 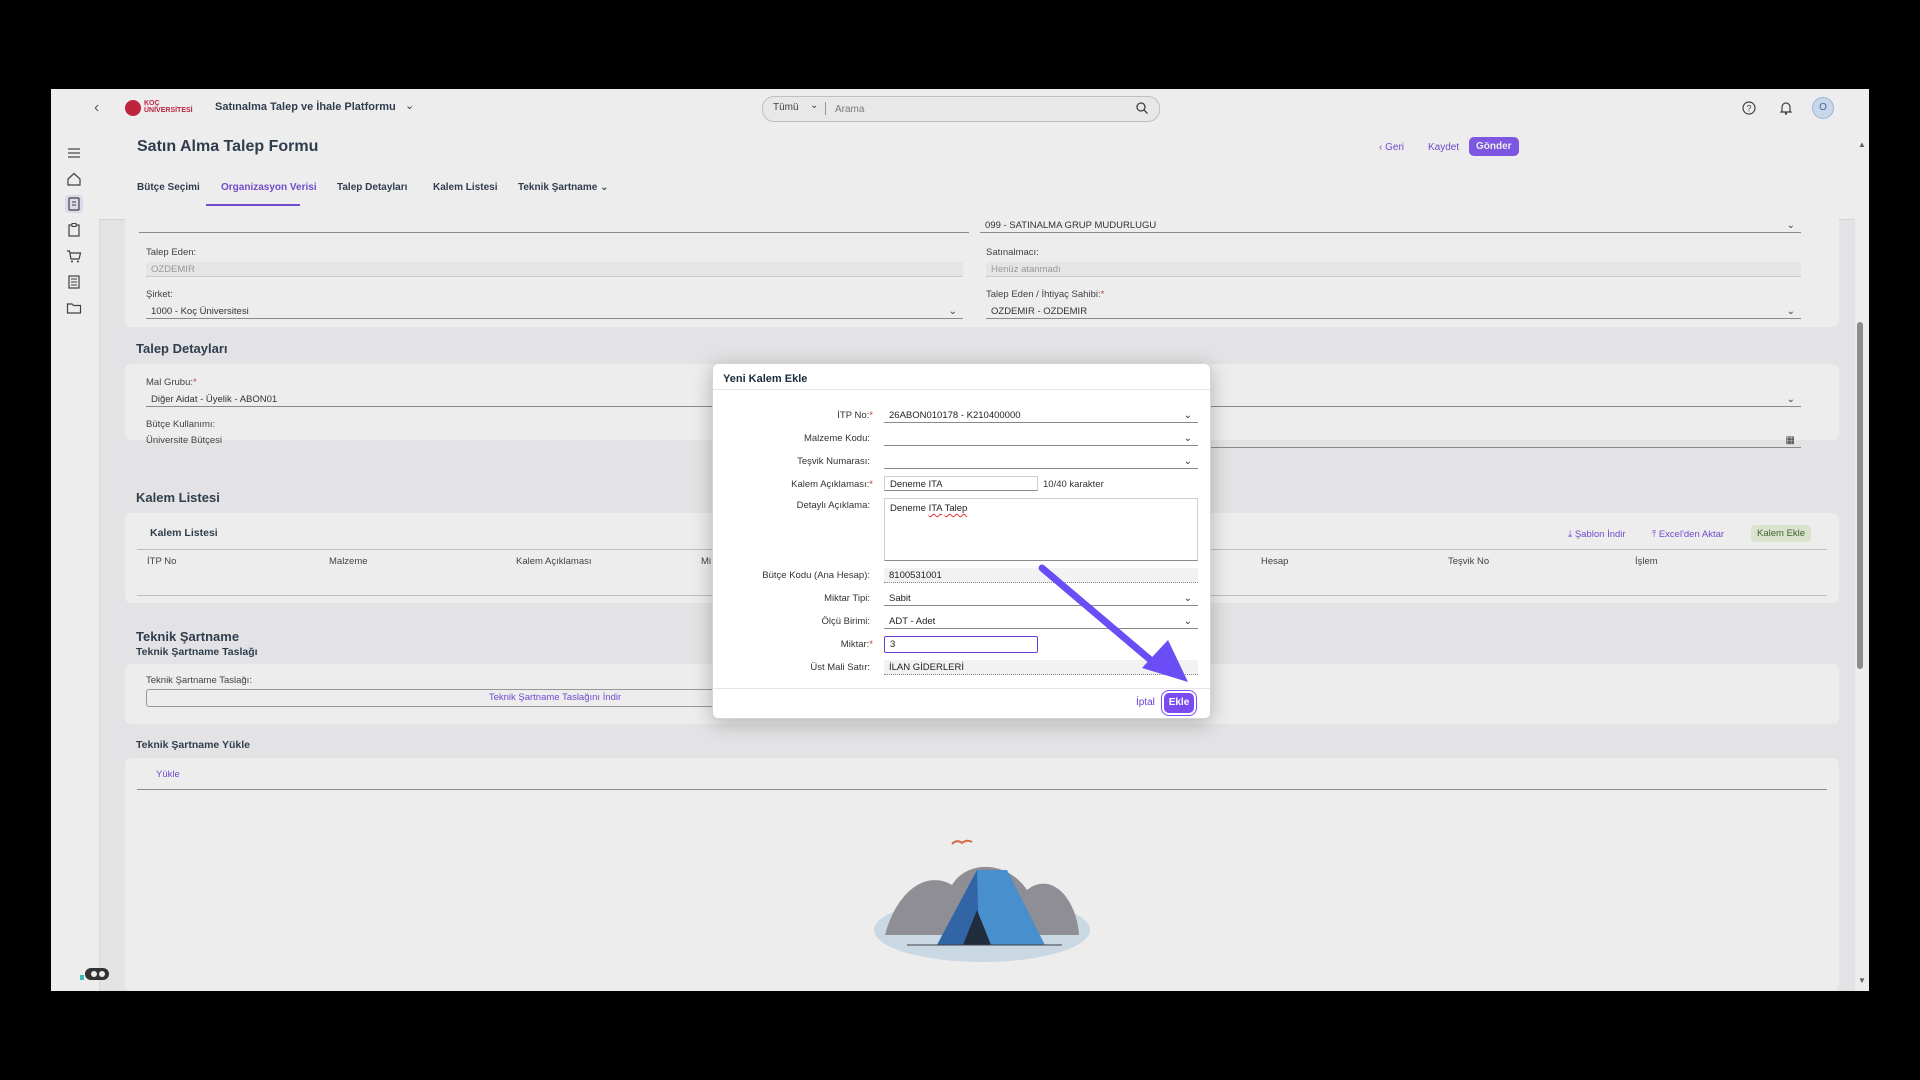 What do you see at coordinates (1179, 703) in the screenshot?
I see `add-button: Ekle` at bounding box center [1179, 703].